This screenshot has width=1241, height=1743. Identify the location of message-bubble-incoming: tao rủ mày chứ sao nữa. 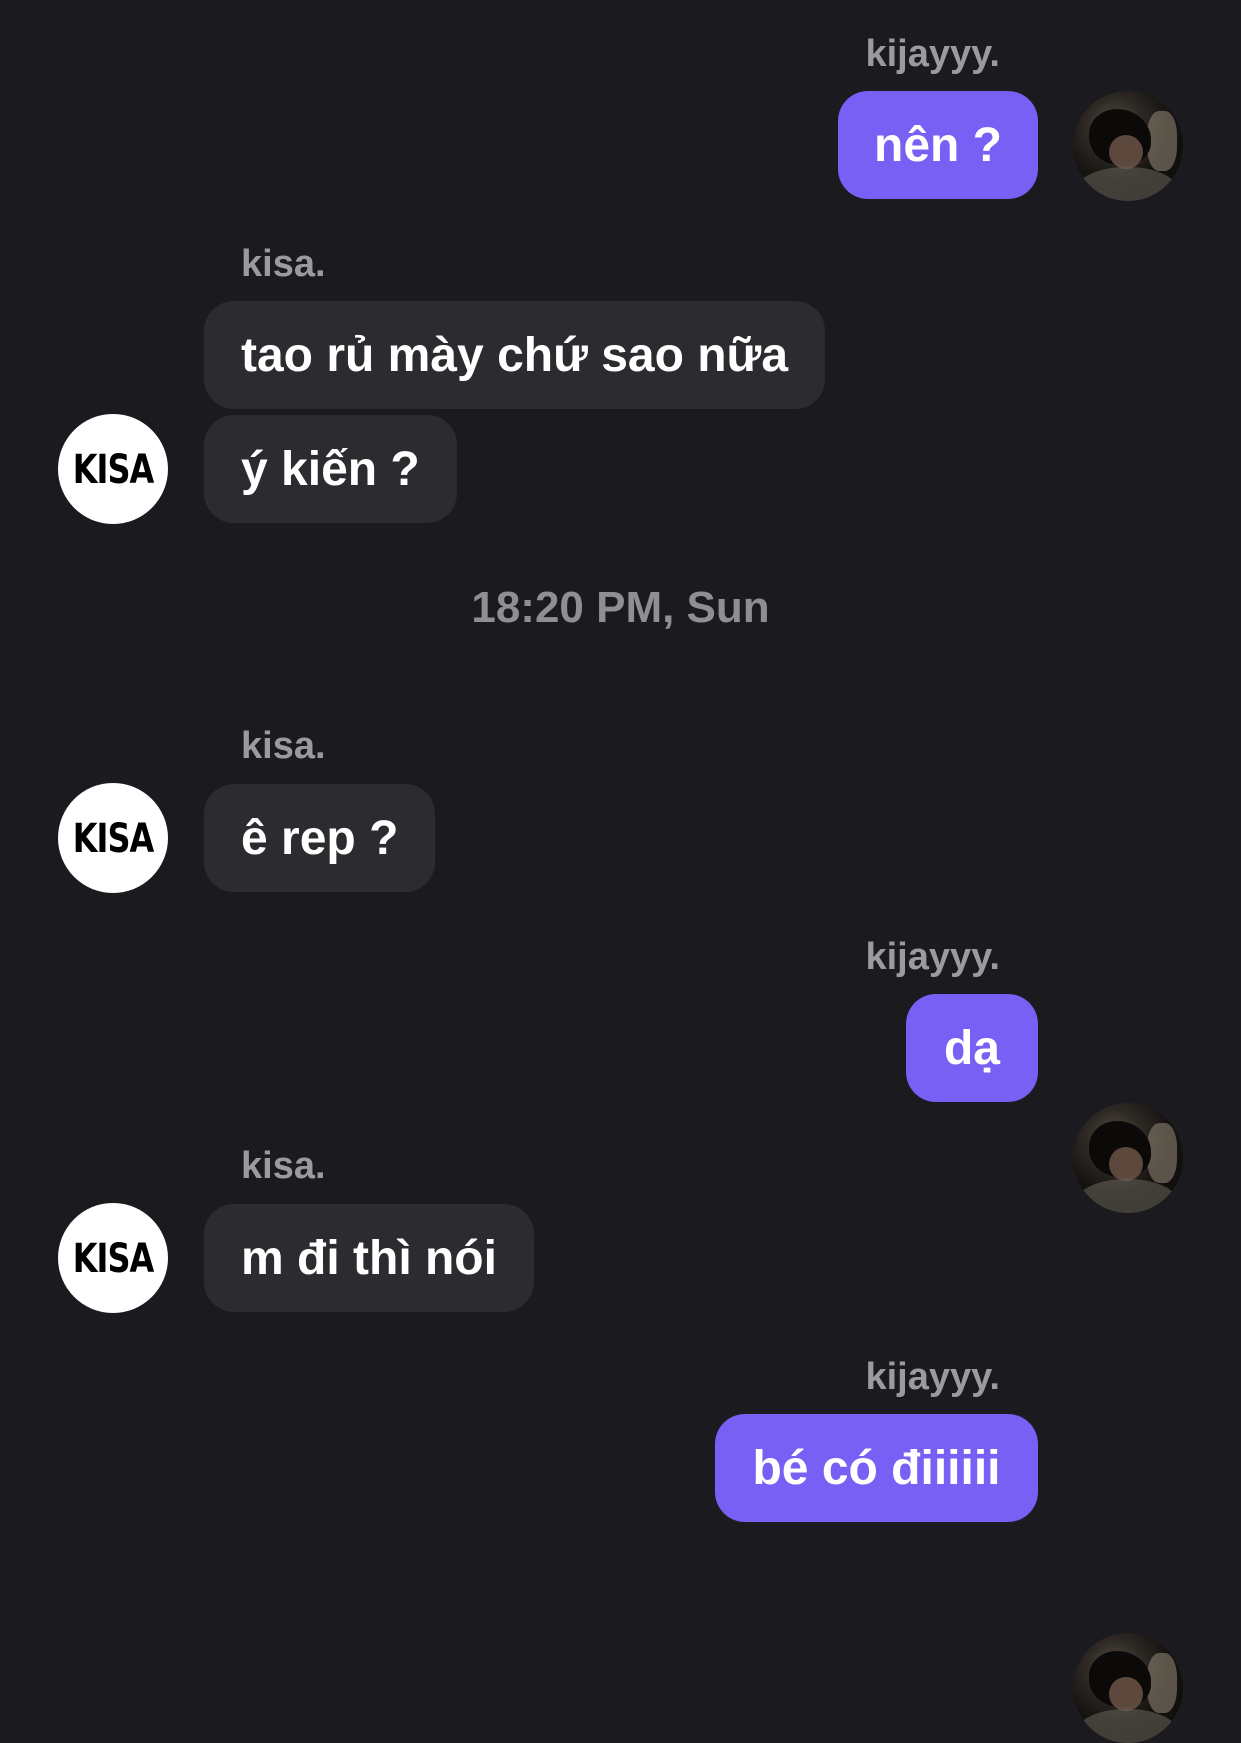
(515, 355).